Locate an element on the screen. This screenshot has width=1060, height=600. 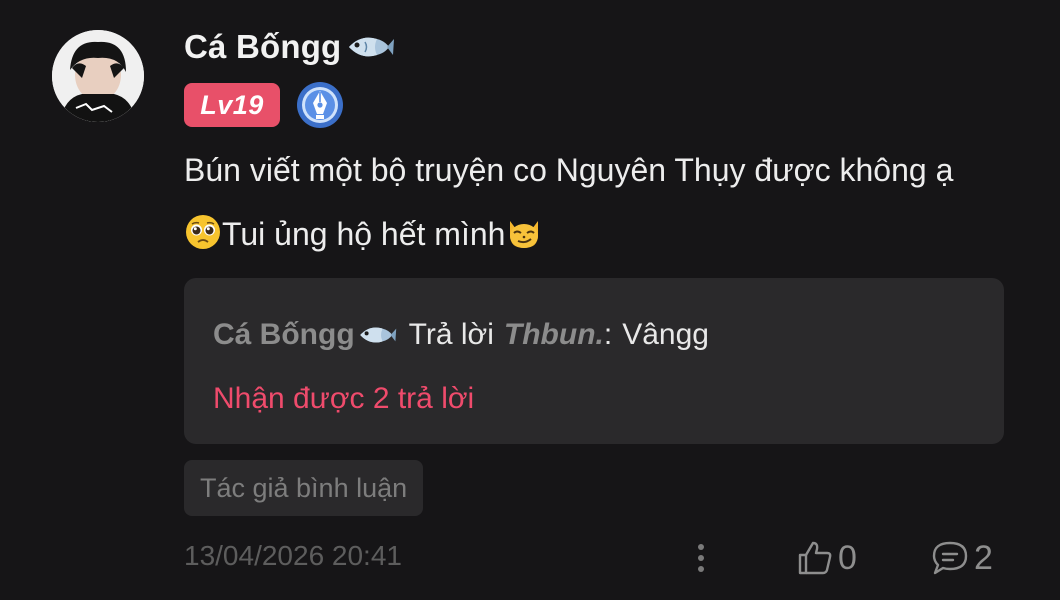
smirking-cat-emoji-icon is located at coordinates (524, 234).